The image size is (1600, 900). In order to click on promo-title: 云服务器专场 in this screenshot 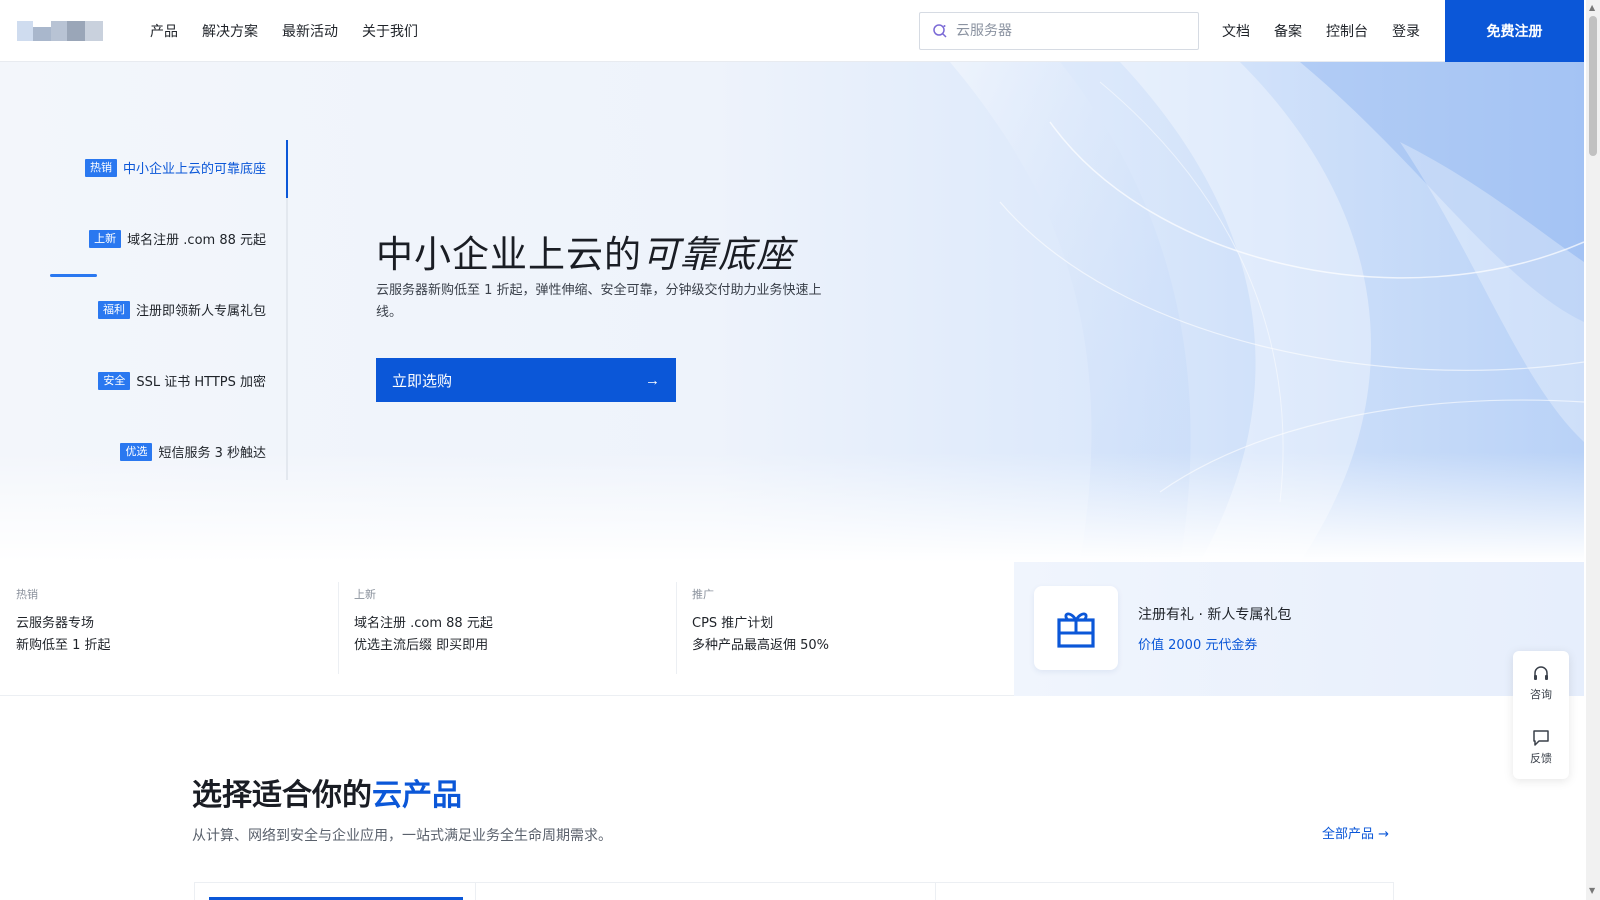, I will do `click(55, 623)`.